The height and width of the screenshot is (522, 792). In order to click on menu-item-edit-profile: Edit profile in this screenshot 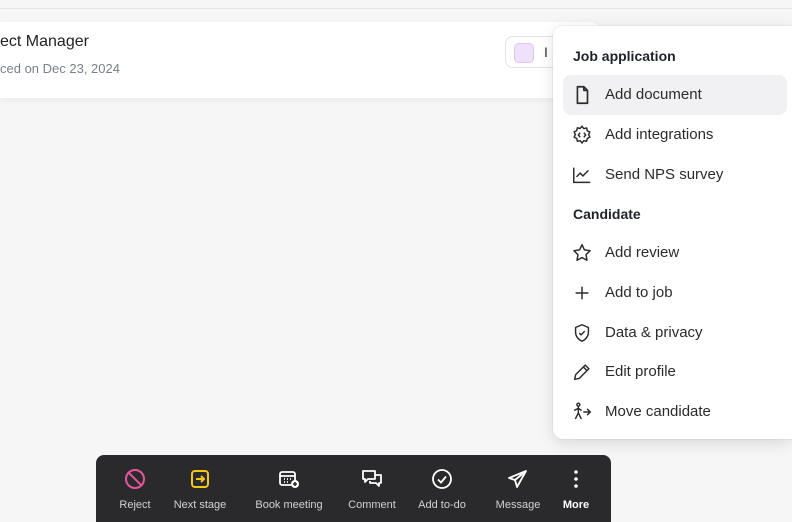, I will do `click(675, 372)`.